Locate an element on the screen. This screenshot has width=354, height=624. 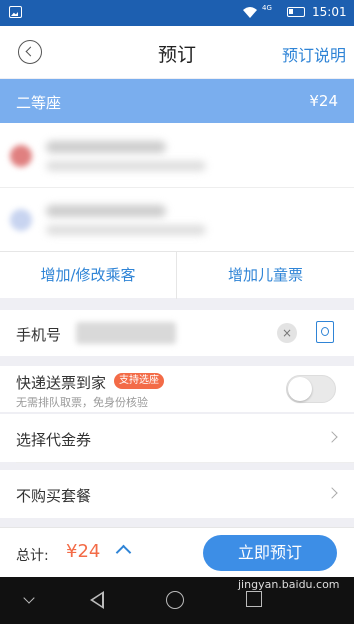
contacts-icon is located at coordinates (325, 332).